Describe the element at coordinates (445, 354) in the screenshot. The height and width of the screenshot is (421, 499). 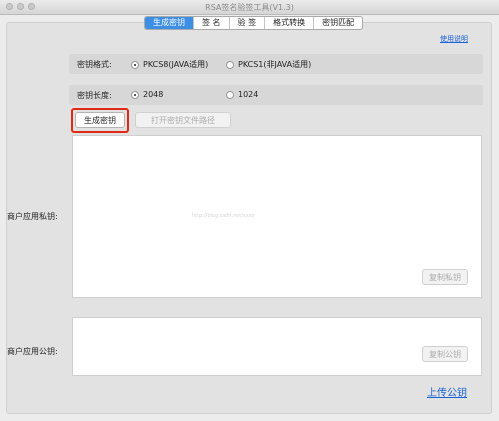
I see `copy-public-key-button: 复制公钥` at that location.